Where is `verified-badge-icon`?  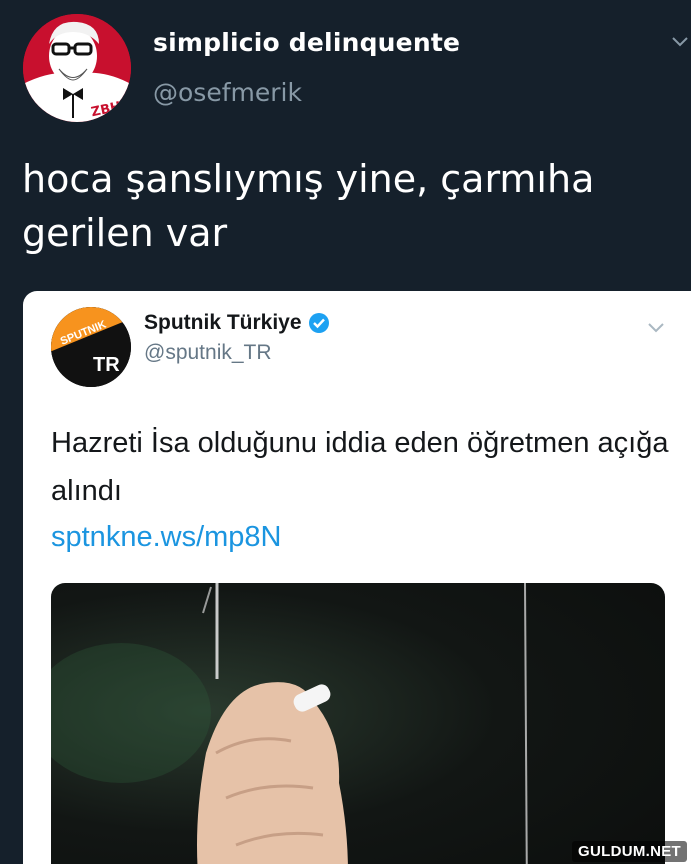
verified-badge-icon is located at coordinates (319, 323).